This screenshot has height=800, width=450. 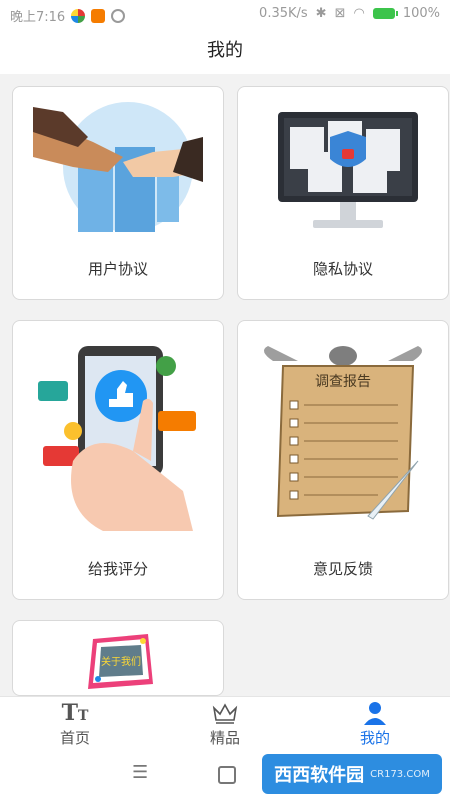 What do you see at coordinates (400, 774) in the screenshot?
I see `watermark-subtext: CR173.COM` at bounding box center [400, 774].